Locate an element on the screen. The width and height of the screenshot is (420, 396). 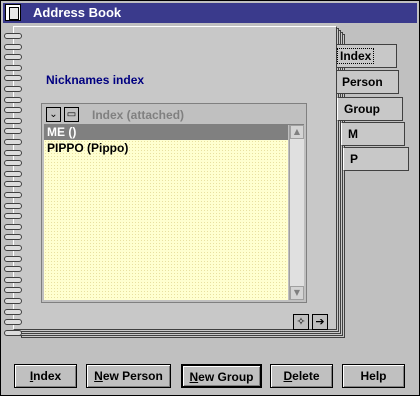
scroll-down-icon: ▼ is located at coordinates (297, 293).